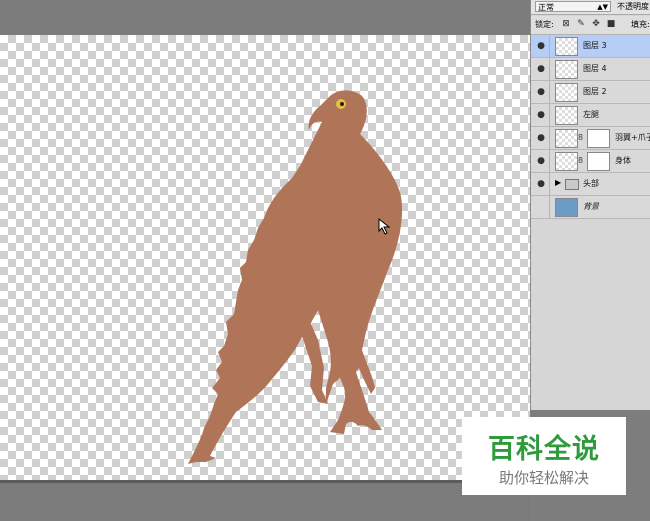  What do you see at coordinates (633, 6) in the screenshot?
I see `opacity-label: 不透明度` at bounding box center [633, 6].